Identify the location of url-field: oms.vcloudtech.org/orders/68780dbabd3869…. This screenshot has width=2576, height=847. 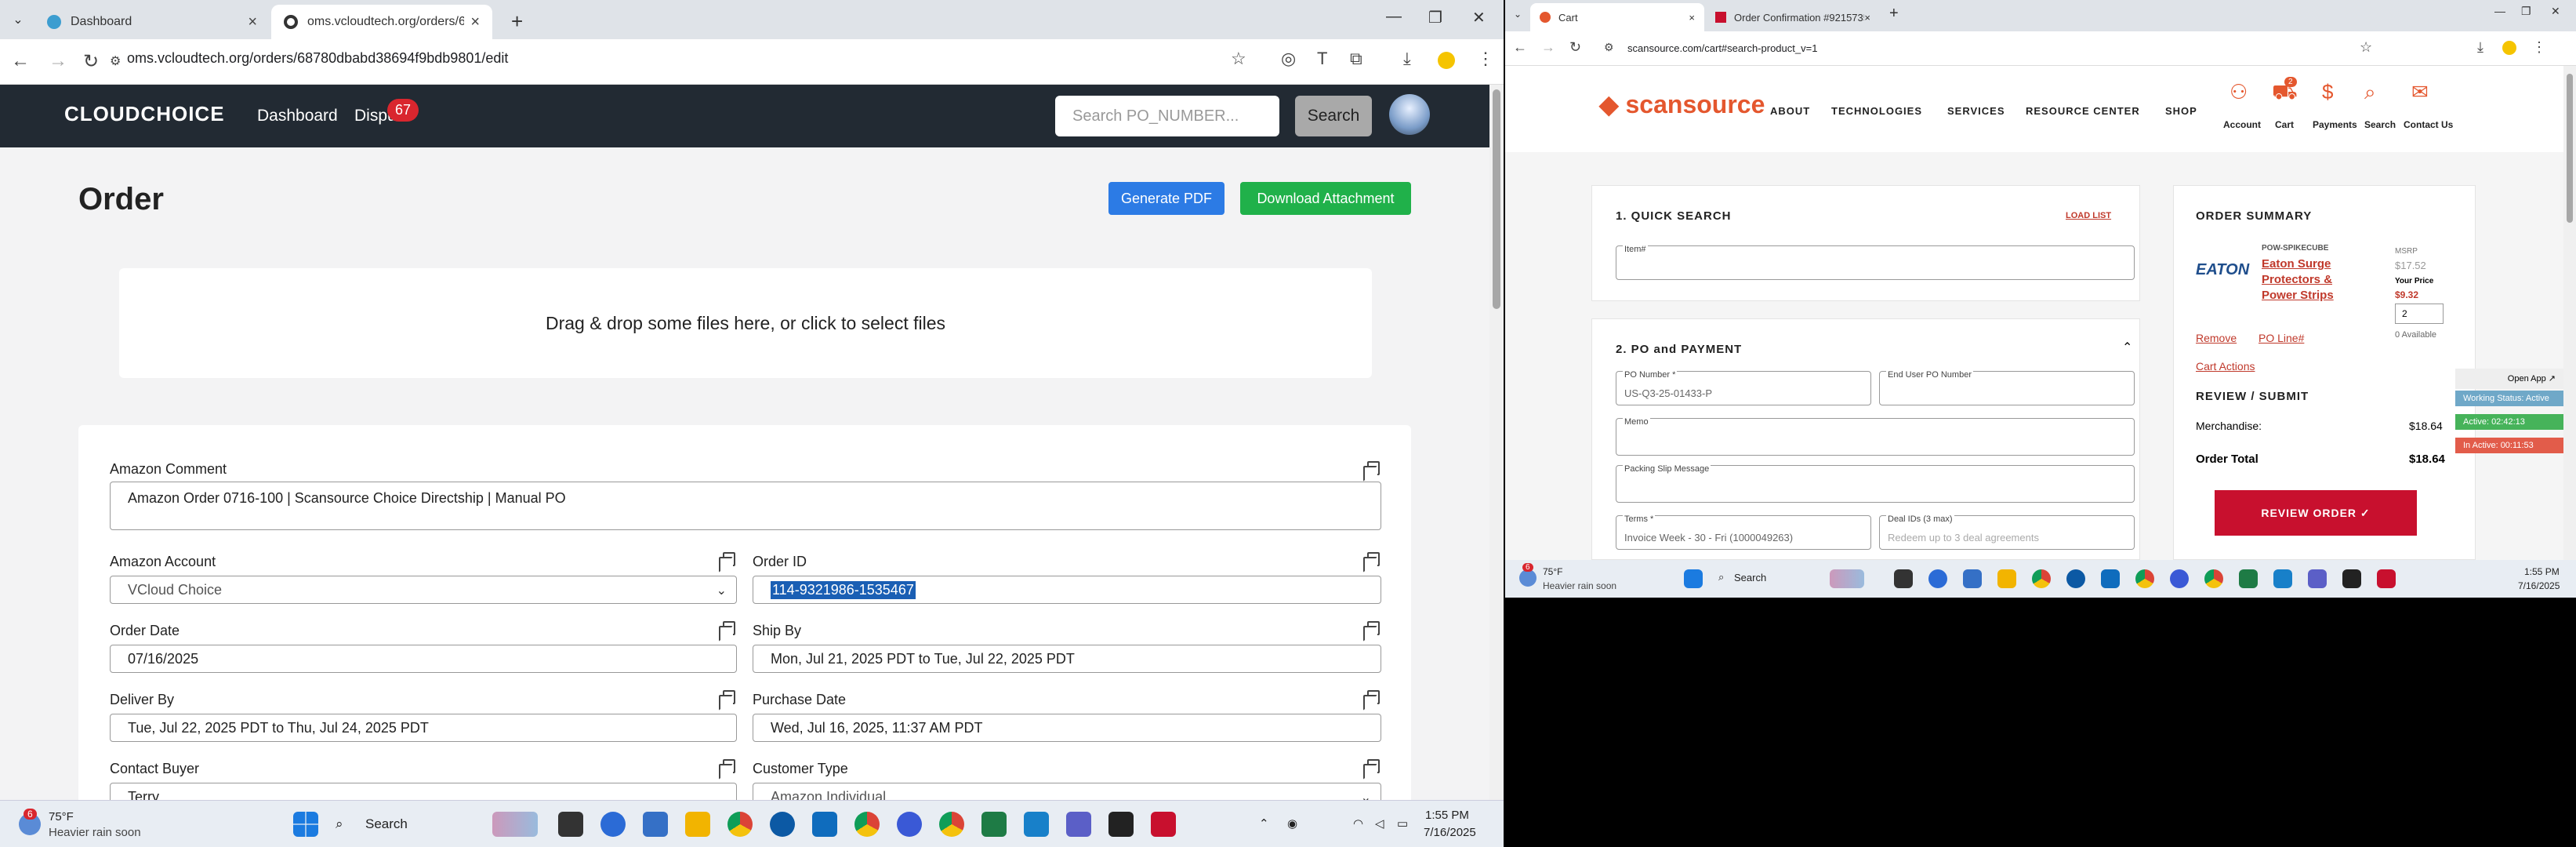
(317, 58).